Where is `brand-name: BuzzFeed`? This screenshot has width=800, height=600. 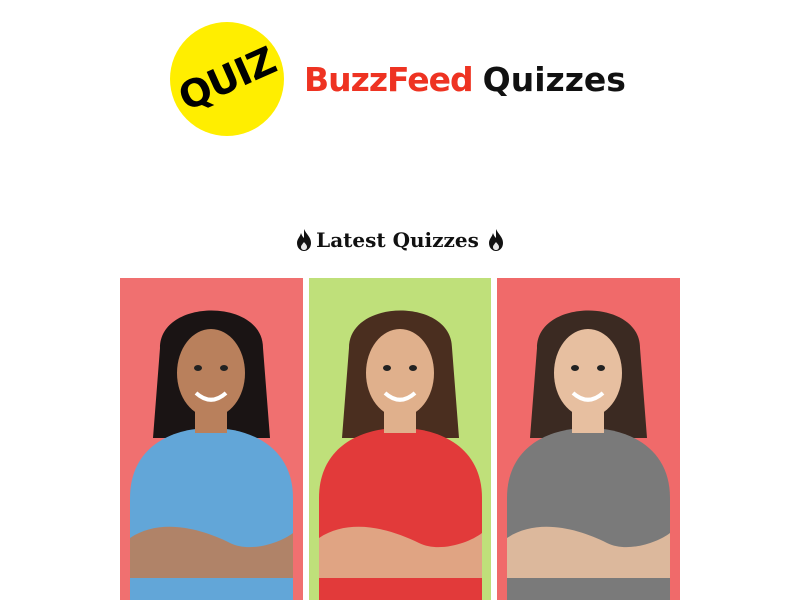
brand-name: BuzzFeed is located at coordinates (389, 79).